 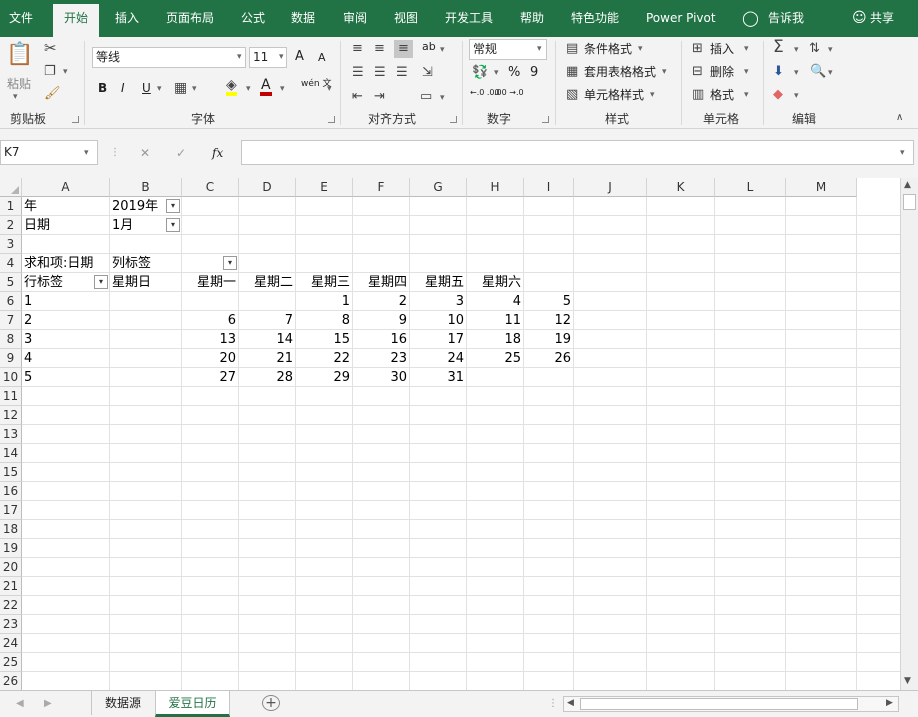 I want to click on currency-icon: 💱, so click(x=480, y=73).